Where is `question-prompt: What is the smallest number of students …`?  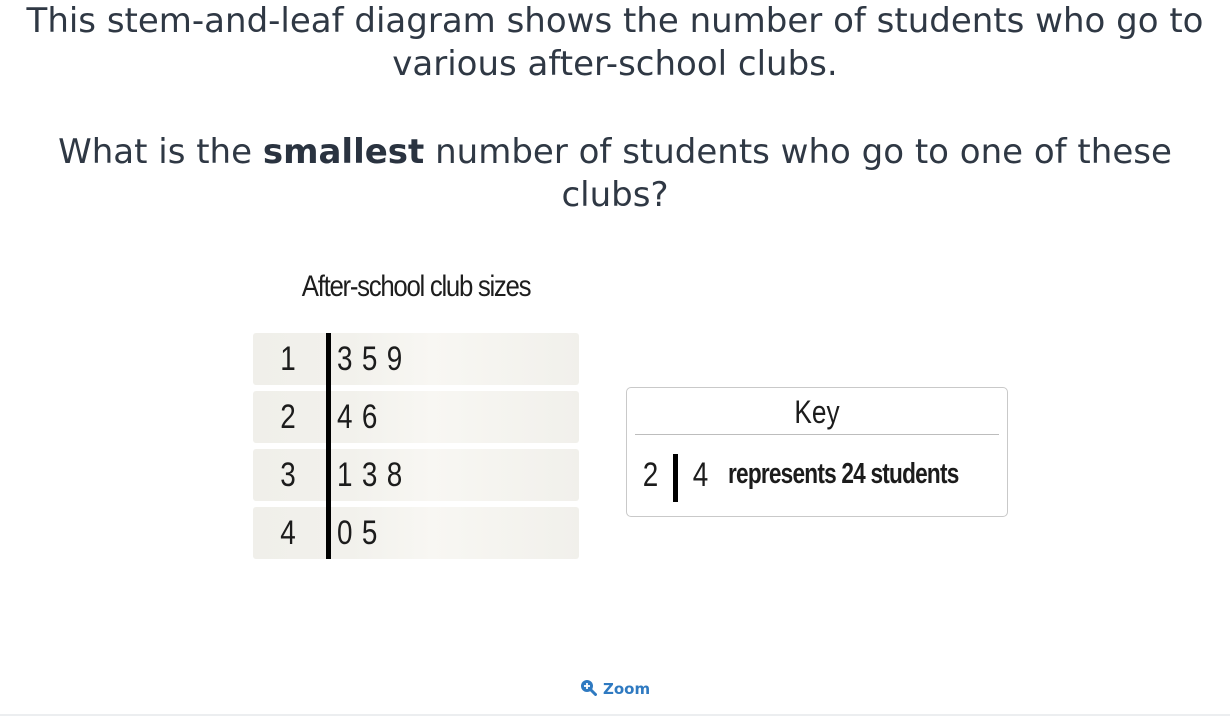 question-prompt: What is the smallest number of students … is located at coordinates (615, 174).